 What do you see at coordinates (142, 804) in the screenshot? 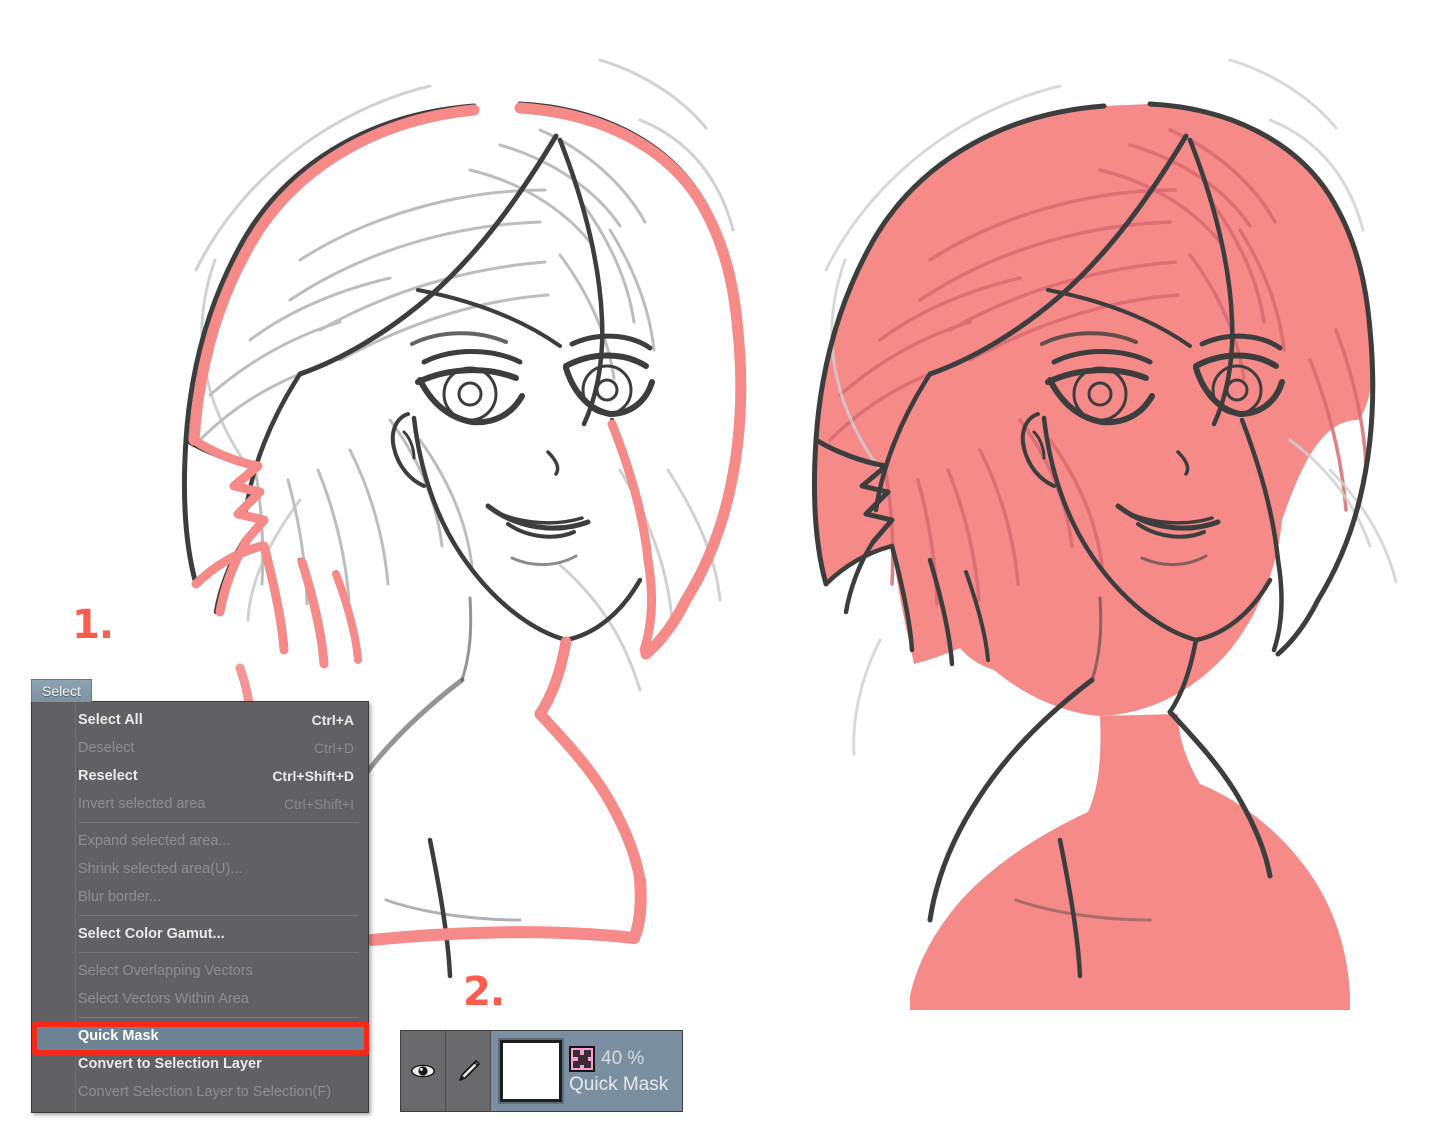
I see `menu-item-label: Invert selected area` at bounding box center [142, 804].